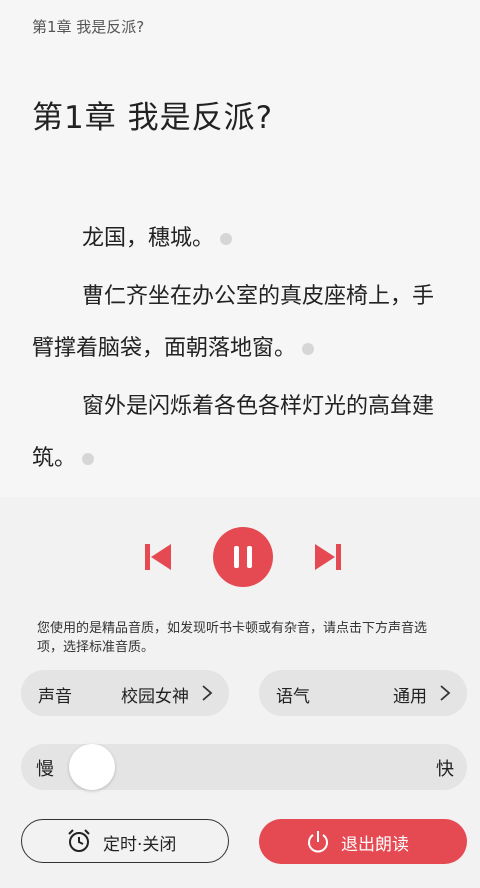  What do you see at coordinates (293, 697) in the screenshot?
I see `tone-label: 语气` at bounding box center [293, 697].